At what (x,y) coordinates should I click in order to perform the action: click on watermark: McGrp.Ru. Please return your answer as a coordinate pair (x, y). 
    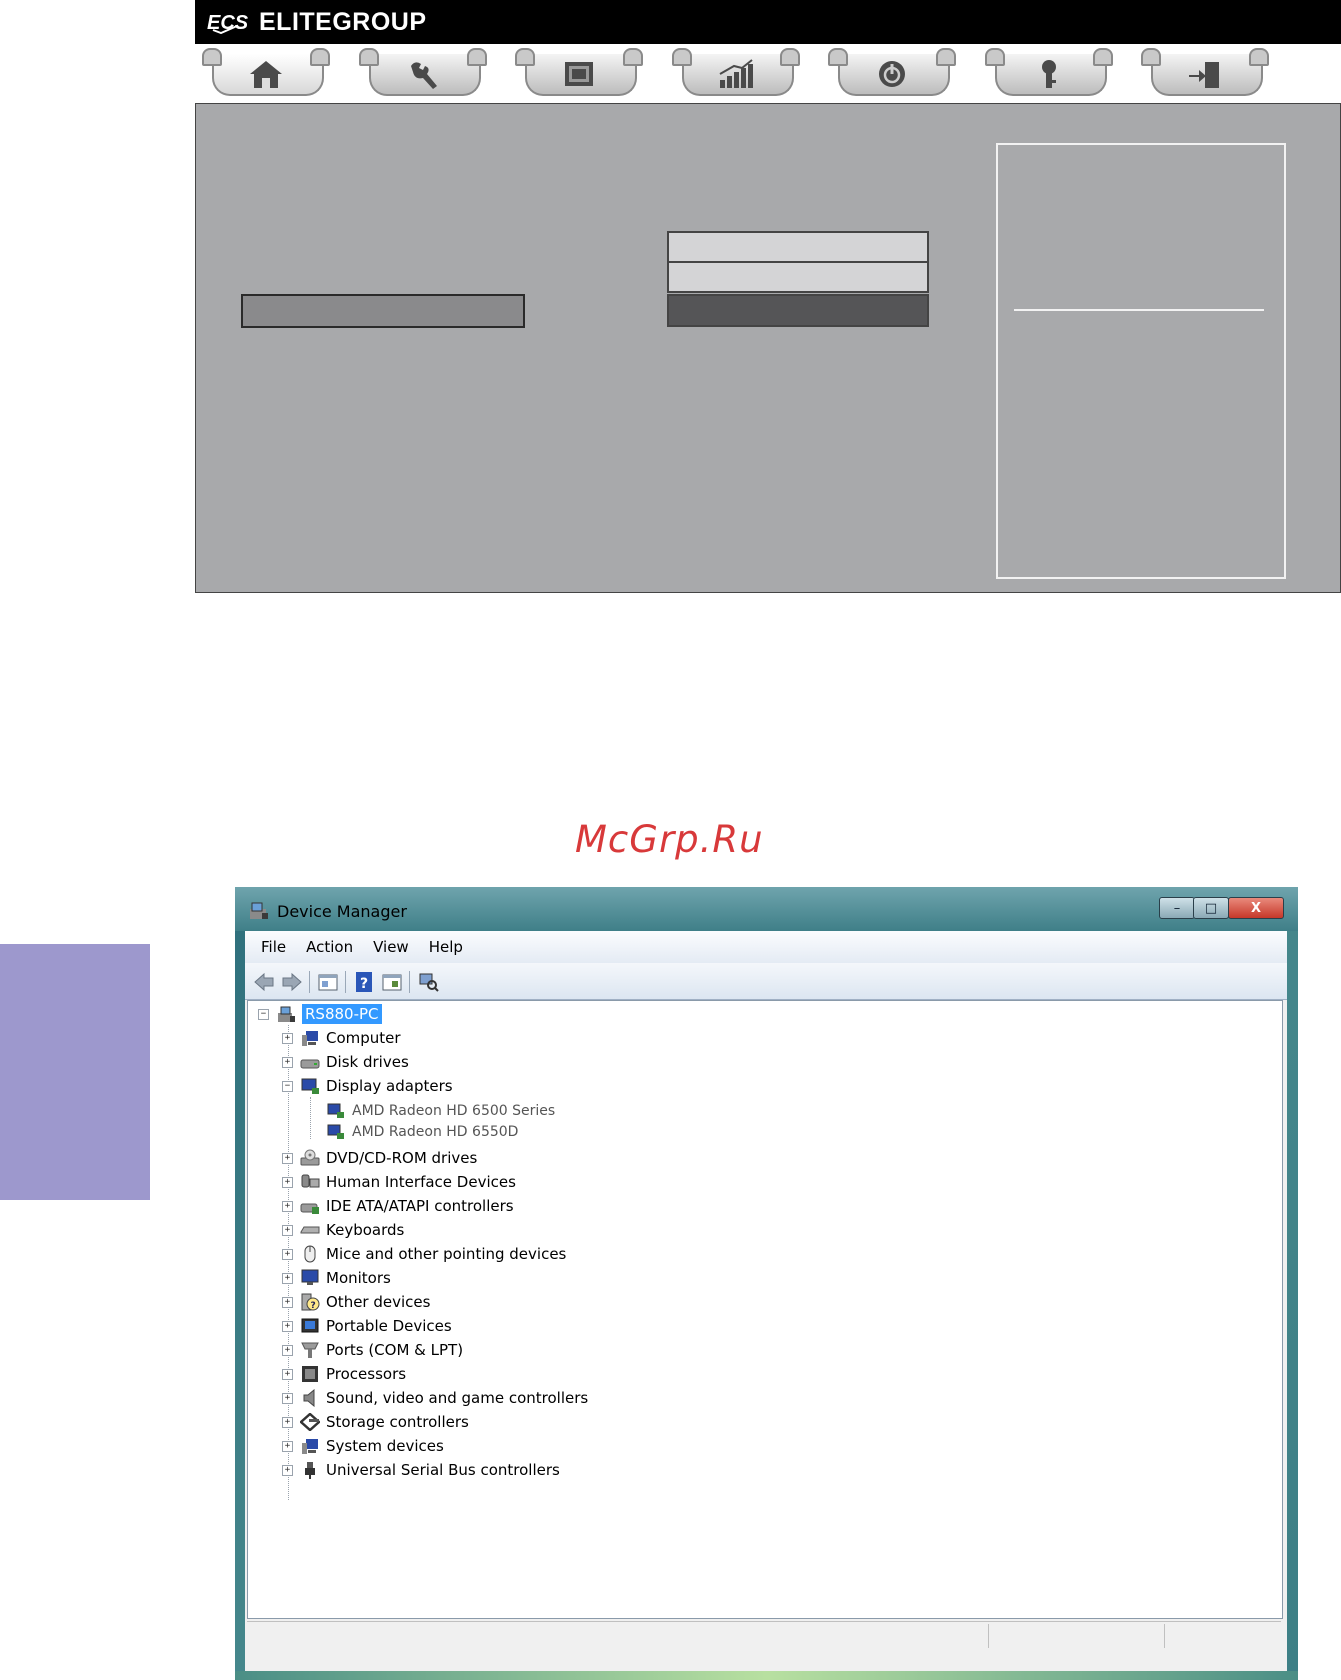
    Looking at the image, I should click on (669, 839).